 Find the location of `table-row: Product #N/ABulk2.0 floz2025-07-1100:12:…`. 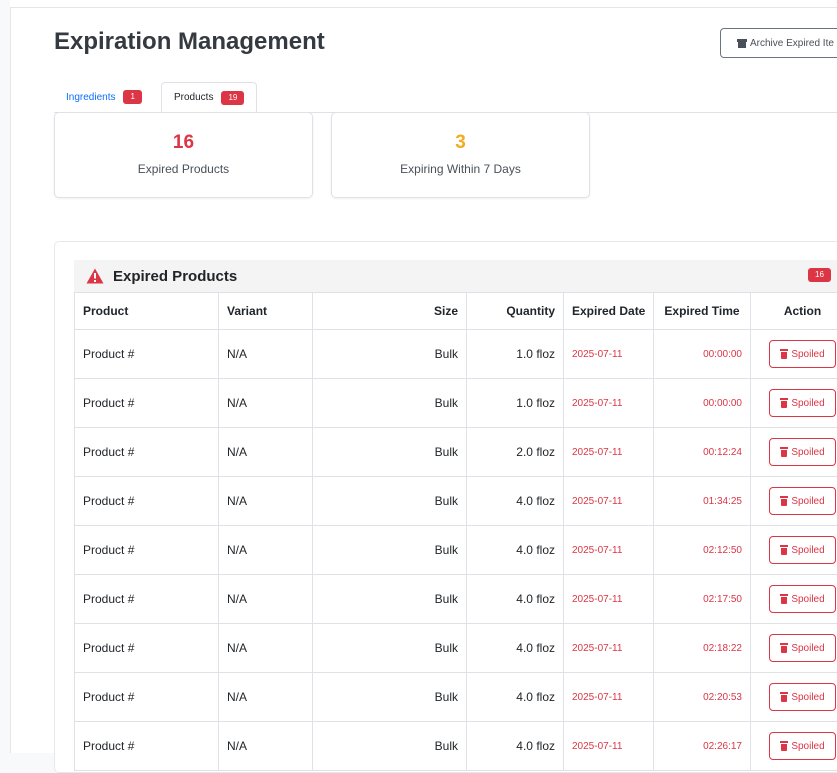

table-row: Product #N/ABulk2.0 floz2025-07-1100:12:… is located at coordinates (456, 452).